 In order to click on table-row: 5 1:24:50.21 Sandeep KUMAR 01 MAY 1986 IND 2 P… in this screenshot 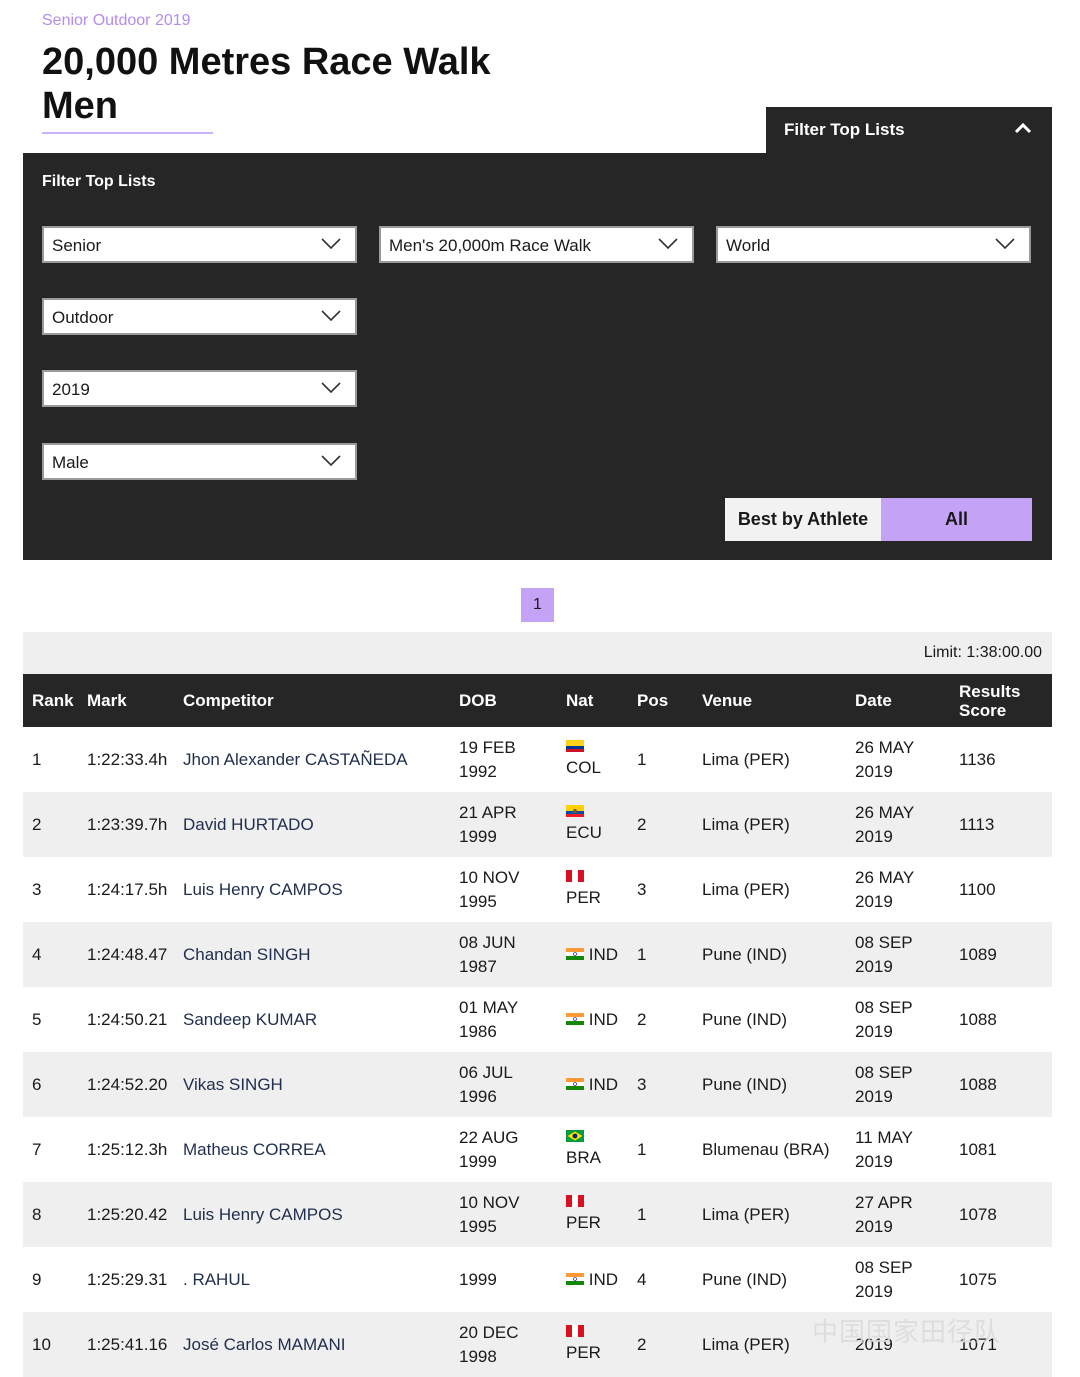, I will do `click(537, 1019)`.